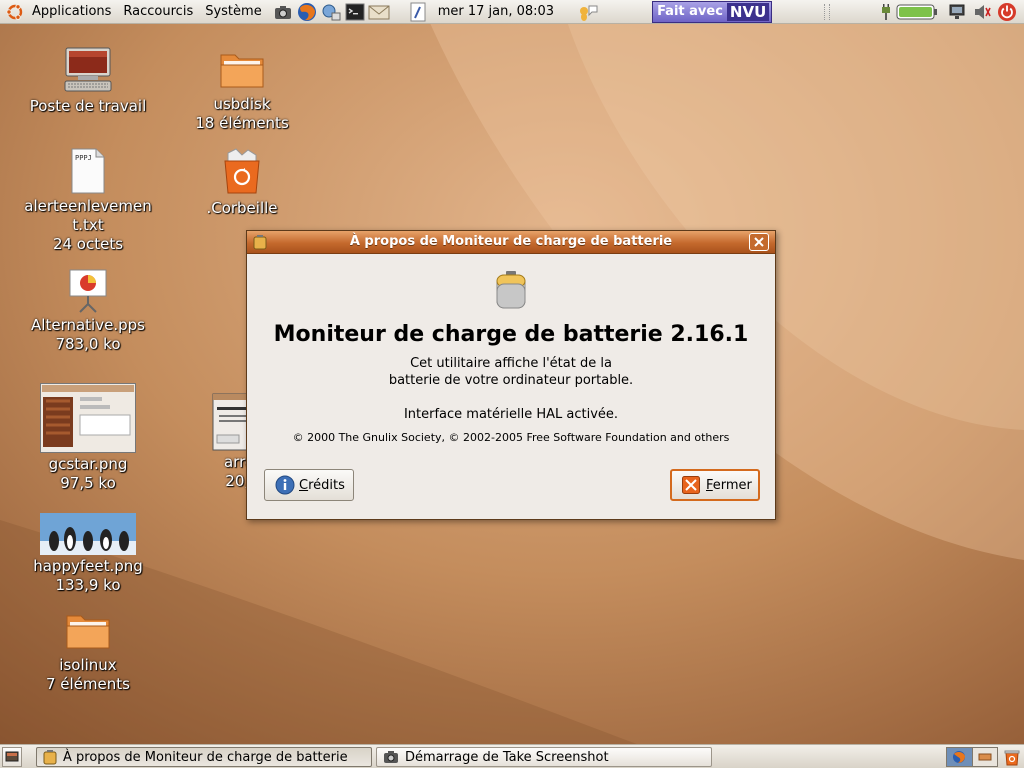  What do you see at coordinates (88, 106) in the screenshot?
I see `desktop-icon-label: Poste de travail` at bounding box center [88, 106].